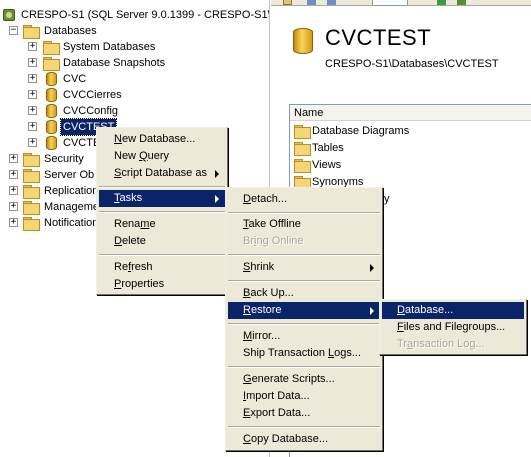  I want to click on tree-node-db-cvccierres: + CVCCierres, so click(134, 95).